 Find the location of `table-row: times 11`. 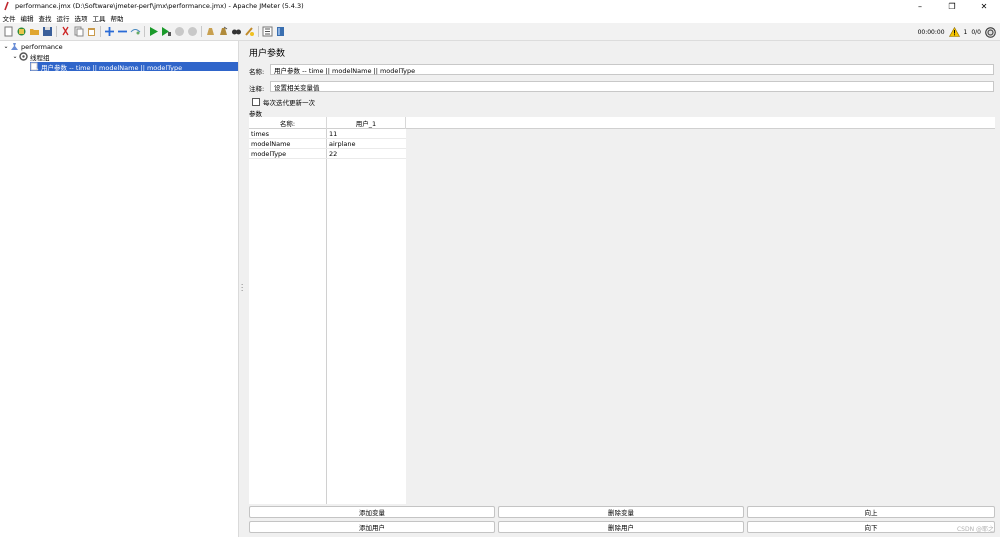

table-row: times 11 is located at coordinates (327, 134).